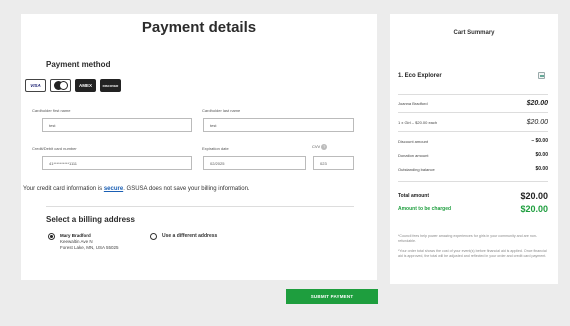  I want to click on cart-row-person: Joanna Bradford $20.00, so click(473, 103).